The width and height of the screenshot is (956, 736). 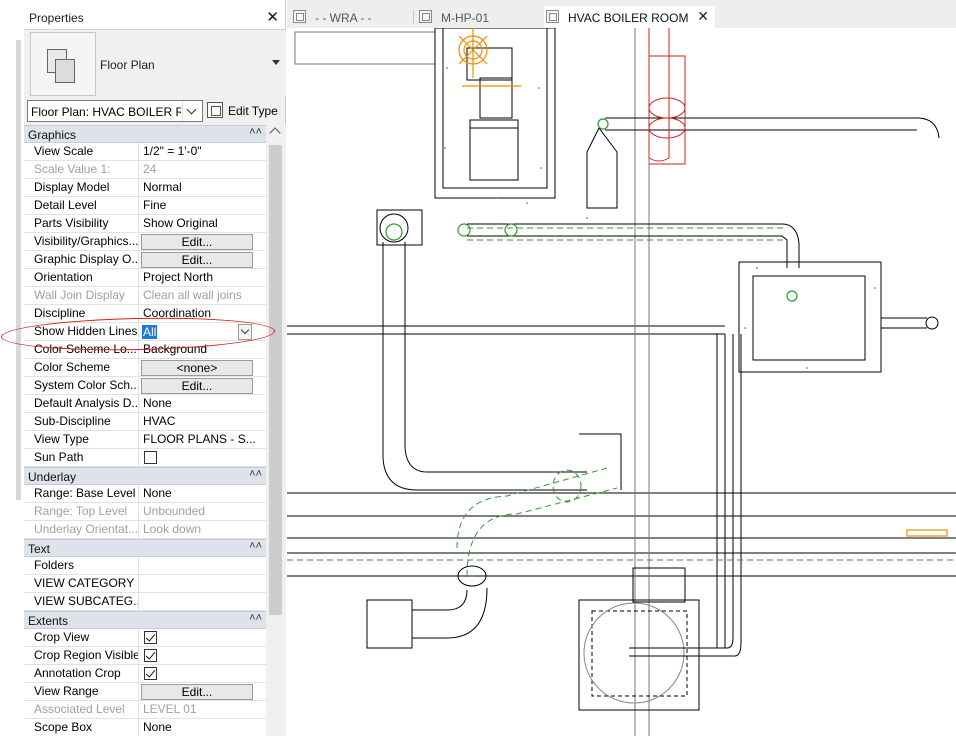 What do you see at coordinates (81, 494) in the screenshot?
I see `property-name: Range: Base Level` at bounding box center [81, 494].